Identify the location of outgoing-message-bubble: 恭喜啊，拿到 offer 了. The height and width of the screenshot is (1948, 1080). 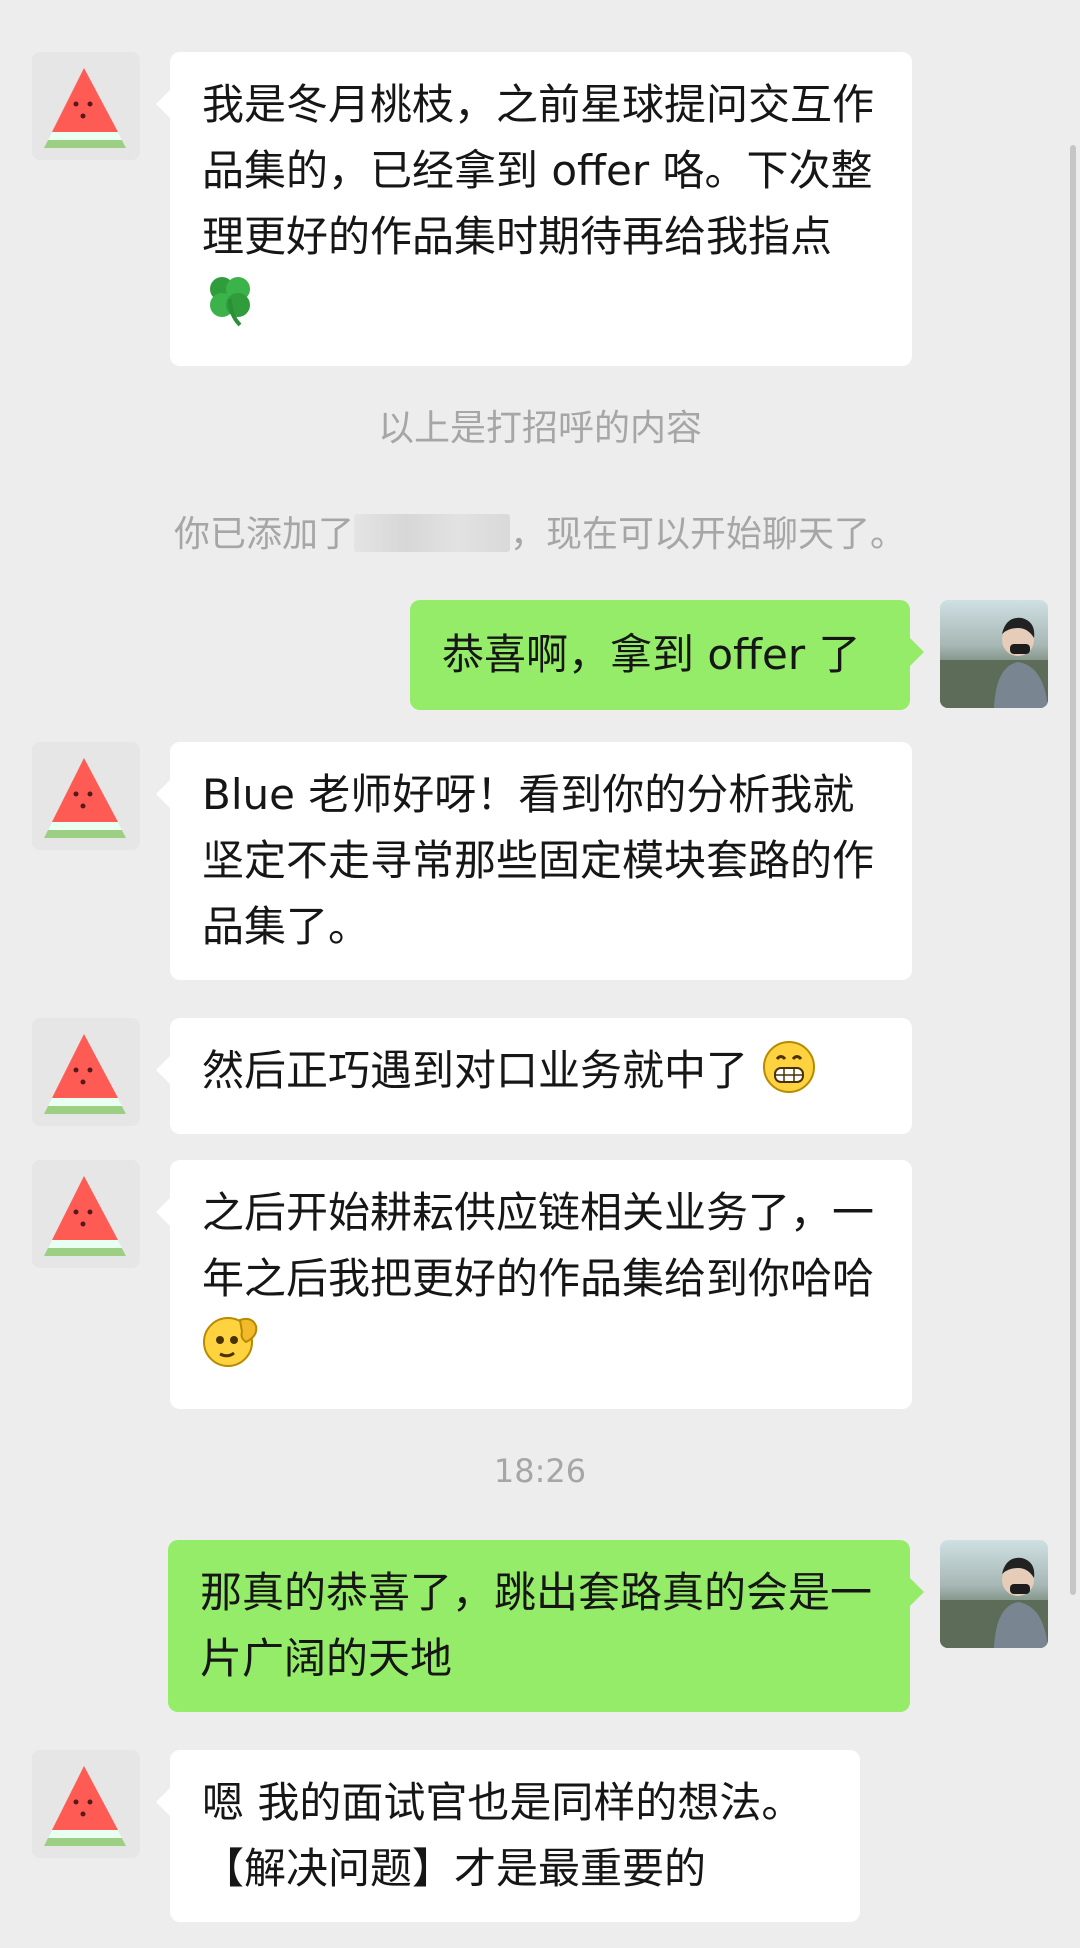
(667, 655).